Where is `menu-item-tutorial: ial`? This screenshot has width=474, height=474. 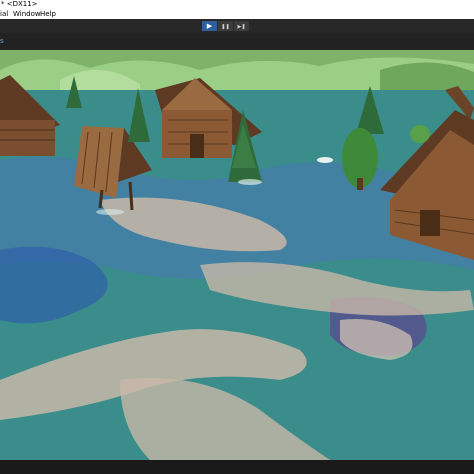 menu-item-tutorial: ial is located at coordinates (4, 14).